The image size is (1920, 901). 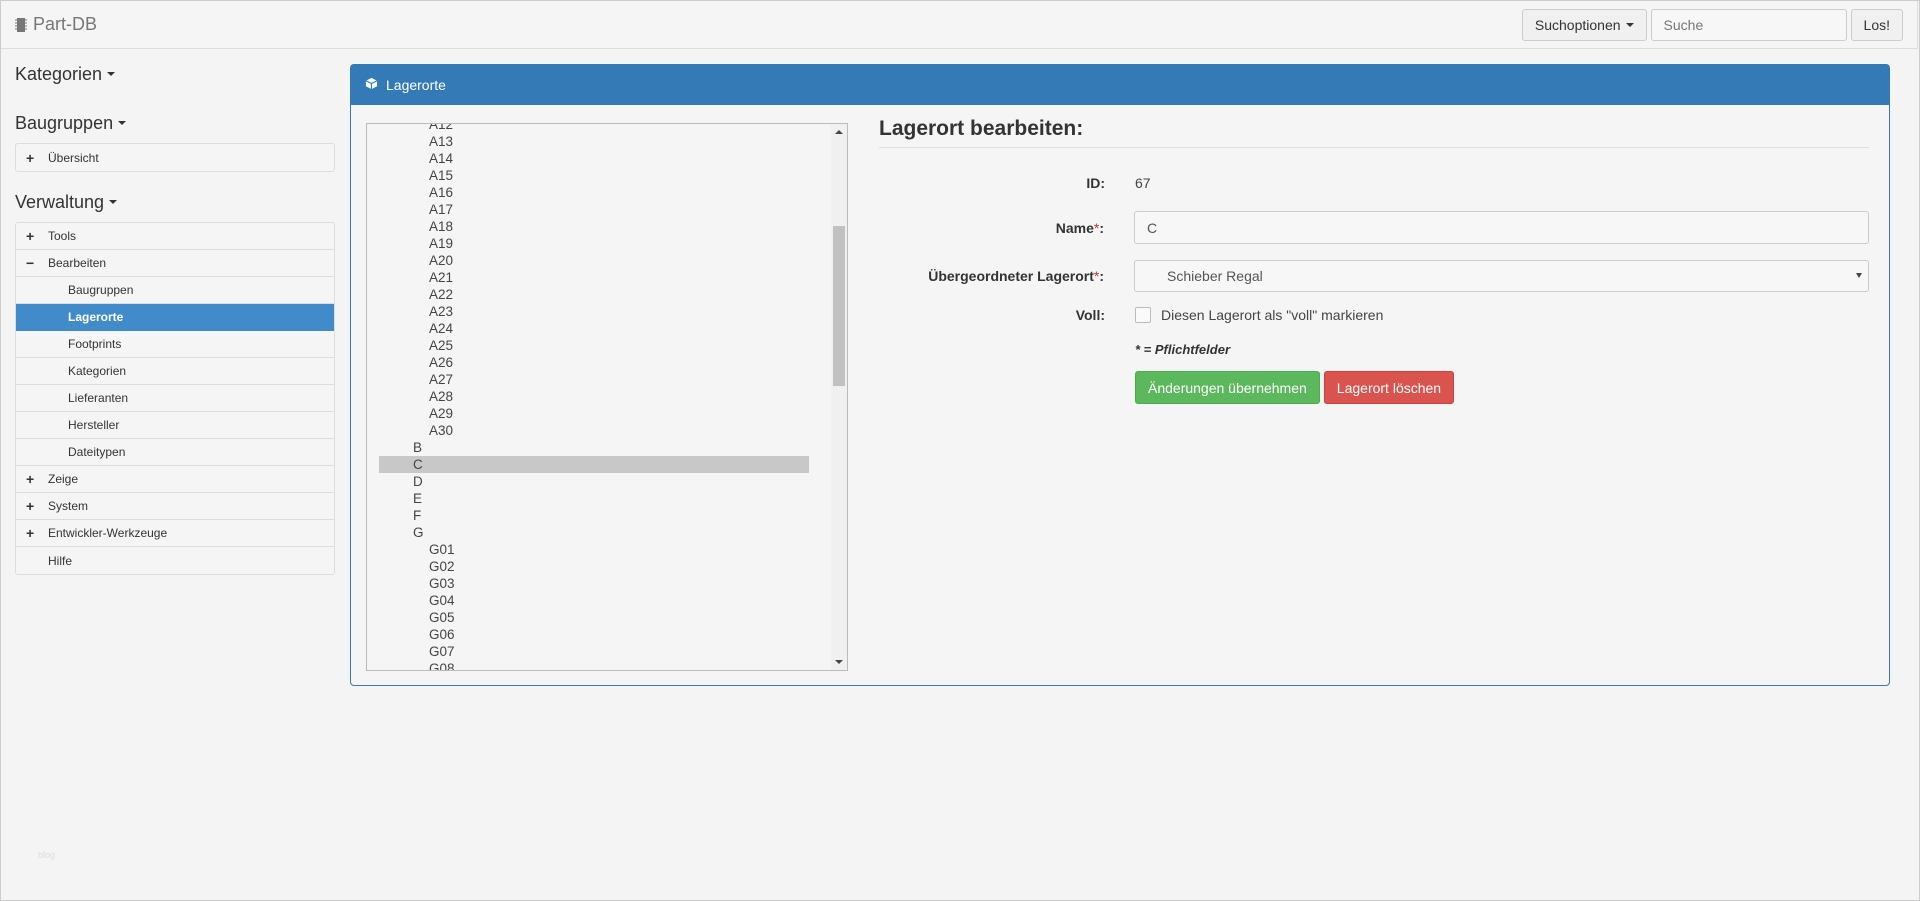 What do you see at coordinates (1227, 387) in the screenshot?
I see `save-changes-button: Änderungen übernehmen` at bounding box center [1227, 387].